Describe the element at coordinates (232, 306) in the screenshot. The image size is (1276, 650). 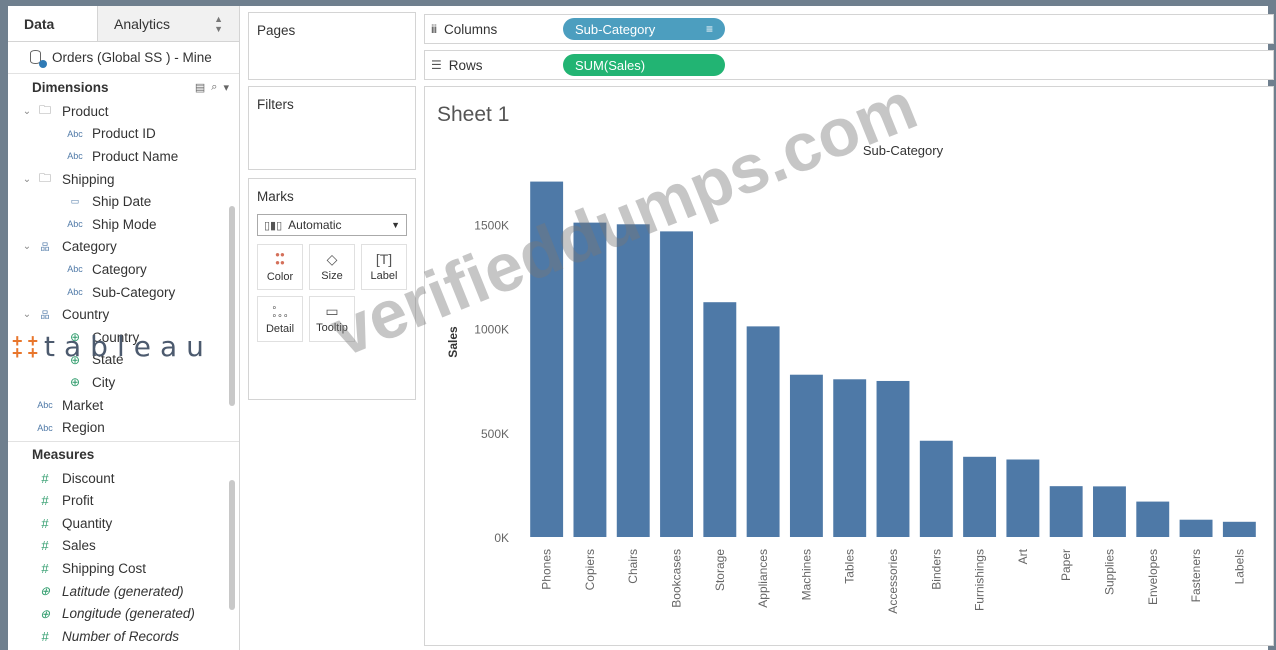
I see `dimensions-scrollbar` at that location.